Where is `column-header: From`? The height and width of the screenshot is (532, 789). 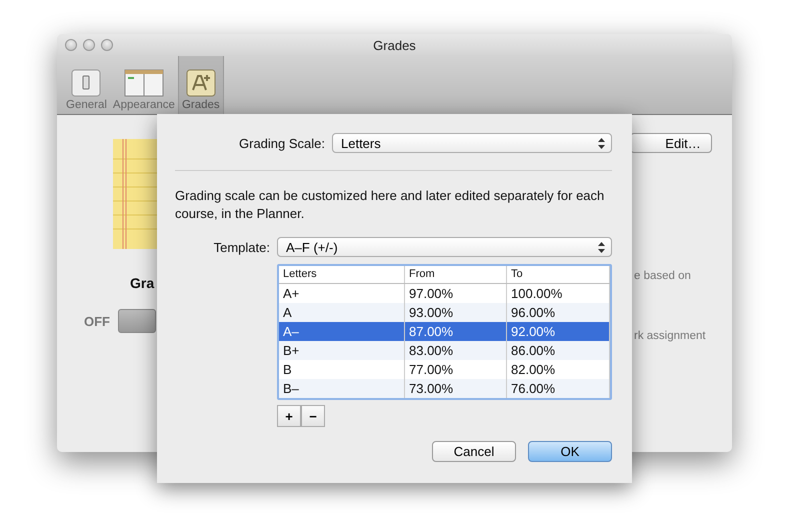
column-header: From is located at coordinates (456, 274).